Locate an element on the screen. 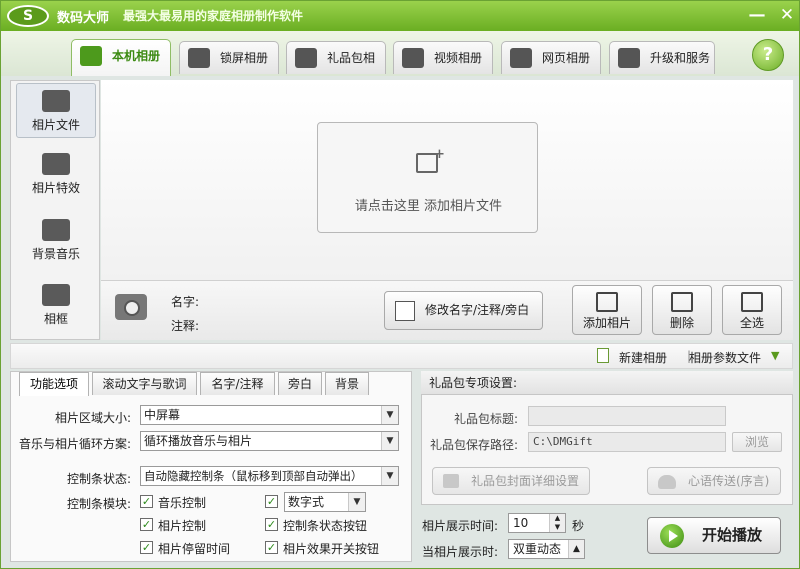  sidebar-item-photo-frame: 相框 is located at coordinates (56, 305).